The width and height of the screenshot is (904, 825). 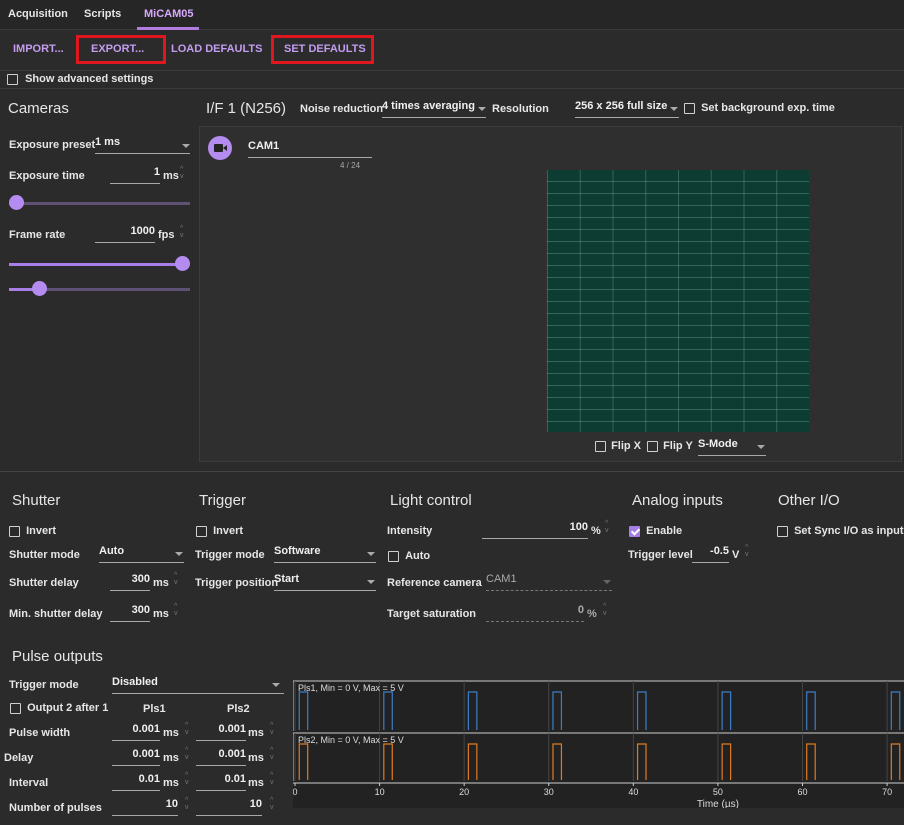 What do you see at coordinates (342, 109) in the screenshot?
I see `noise-reduction-label: Noise reduction` at bounding box center [342, 109].